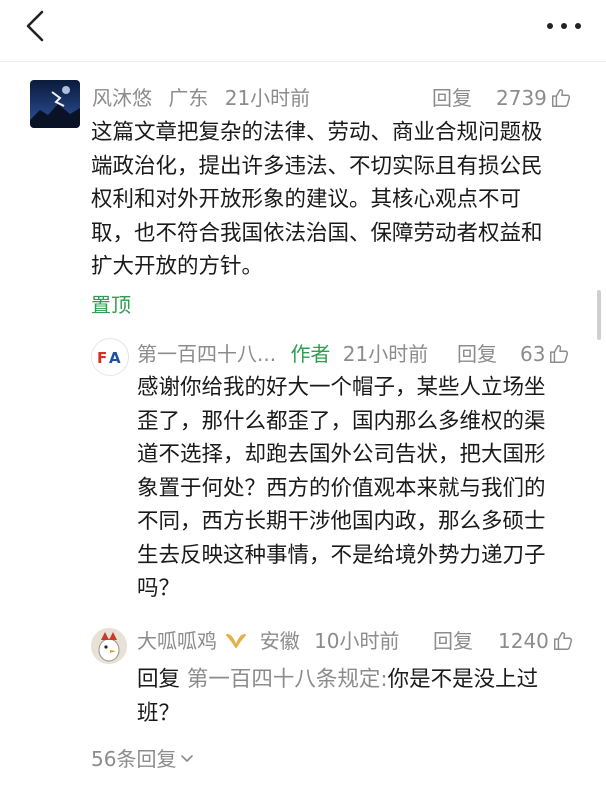  I want to click on gold-ribbon-icon, so click(236, 641).